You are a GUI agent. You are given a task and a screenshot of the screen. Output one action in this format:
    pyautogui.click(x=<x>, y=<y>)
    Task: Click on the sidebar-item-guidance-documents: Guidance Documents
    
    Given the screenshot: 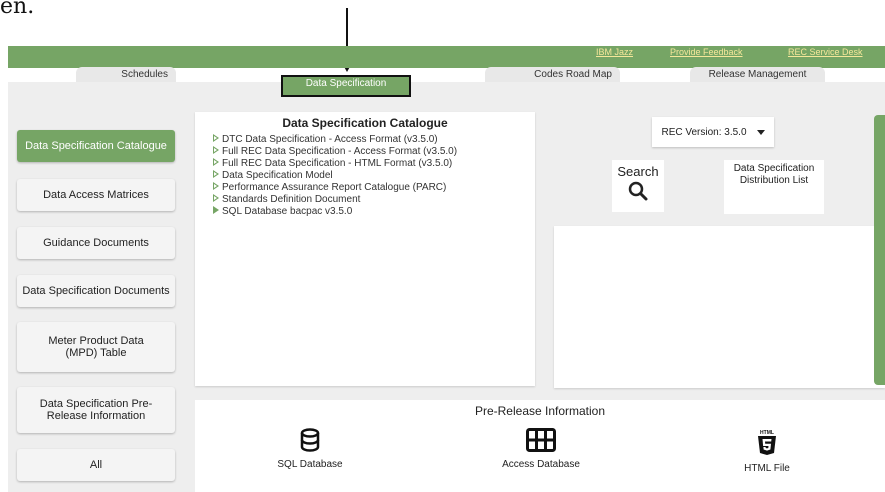 What is the action you would take?
    pyautogui.click(x=96, y=243)
    